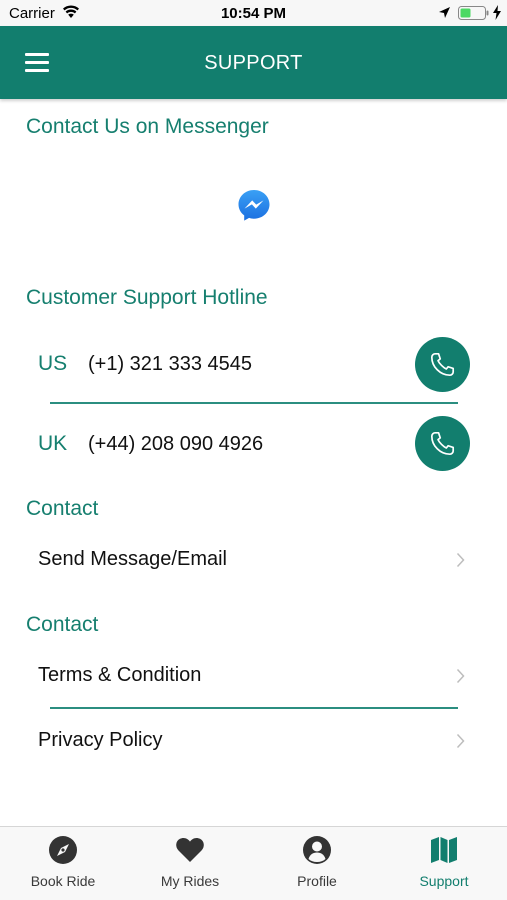  What do you see at coordinates (100, 740) in the screenshot?
I see `privacy-label: Privacy Policy` at bounding box center [100, 740].